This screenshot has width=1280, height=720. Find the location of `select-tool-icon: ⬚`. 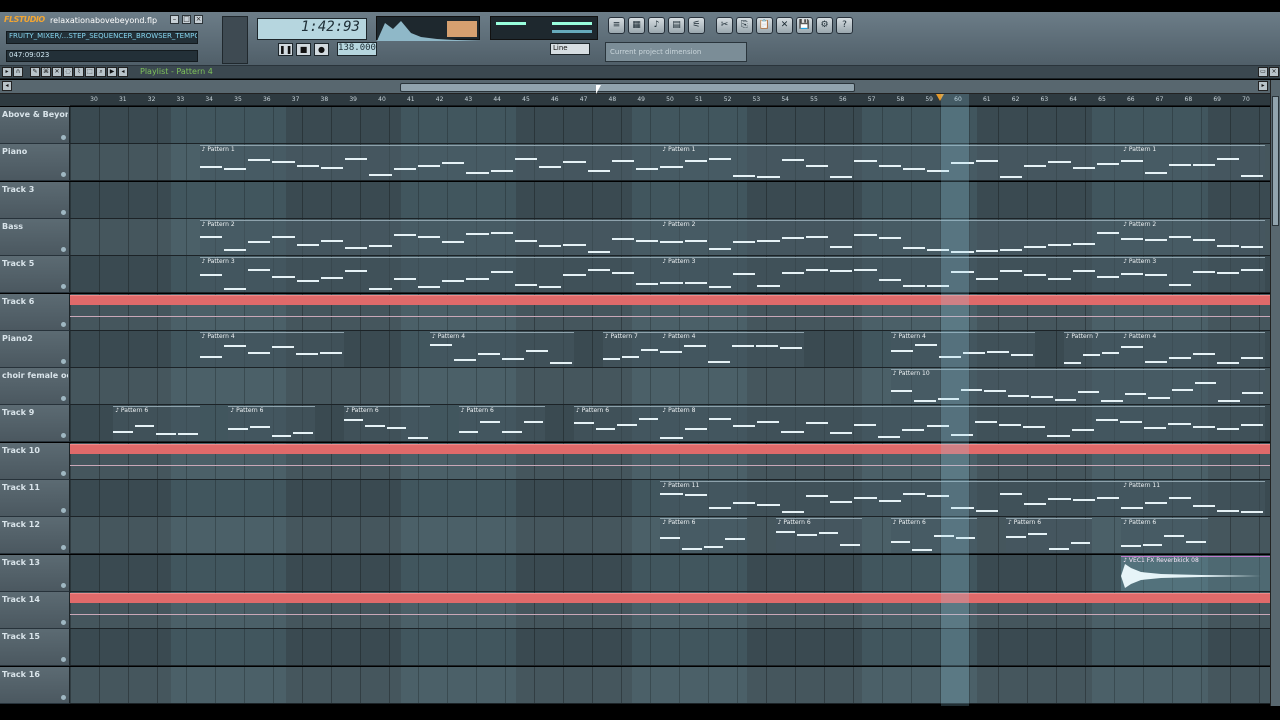

select-tool-icon: ⬚ is located at coordinates (90, 72).